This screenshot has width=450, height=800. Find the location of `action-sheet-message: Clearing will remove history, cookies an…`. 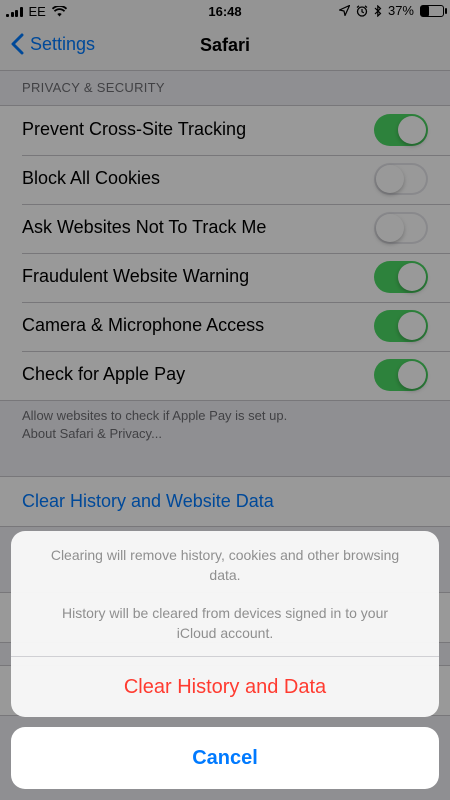

action-sheet-message: Clearing will remove history, cookies an… is located at coordinates (225, 587).